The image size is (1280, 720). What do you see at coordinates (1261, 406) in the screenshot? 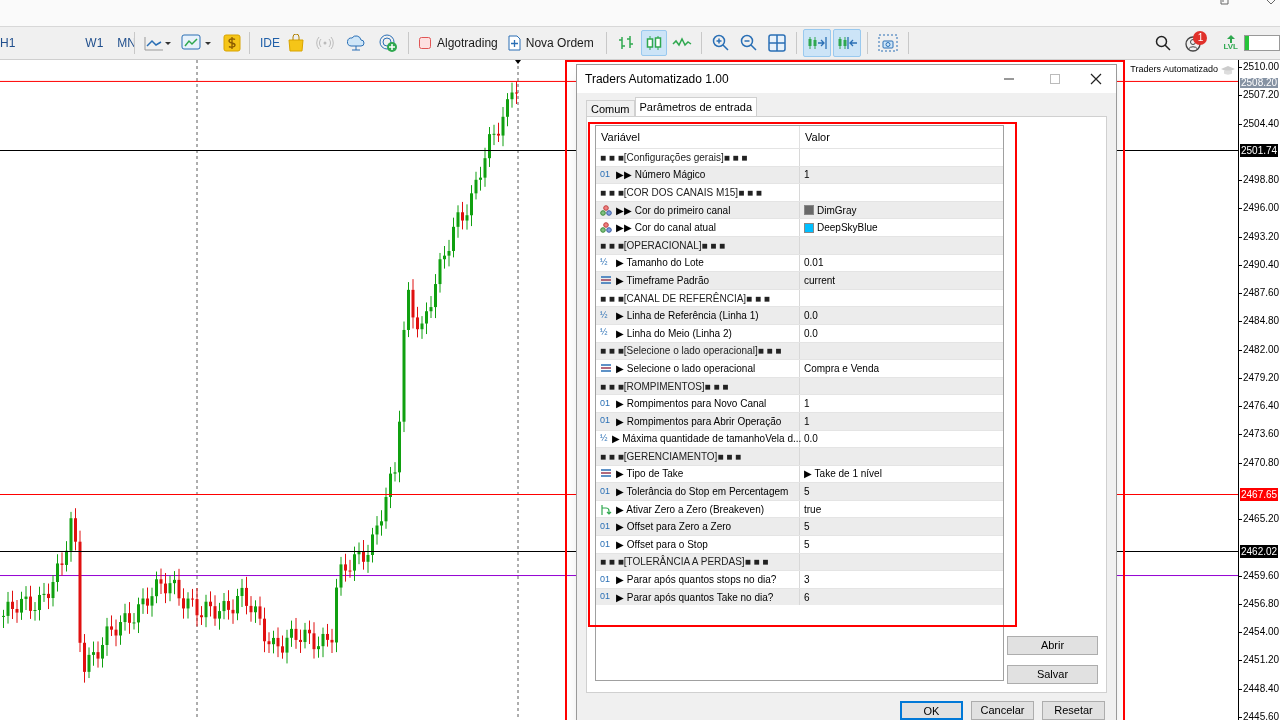
I see `axis-label: 2476.40` at bounding box center [1261, 406].